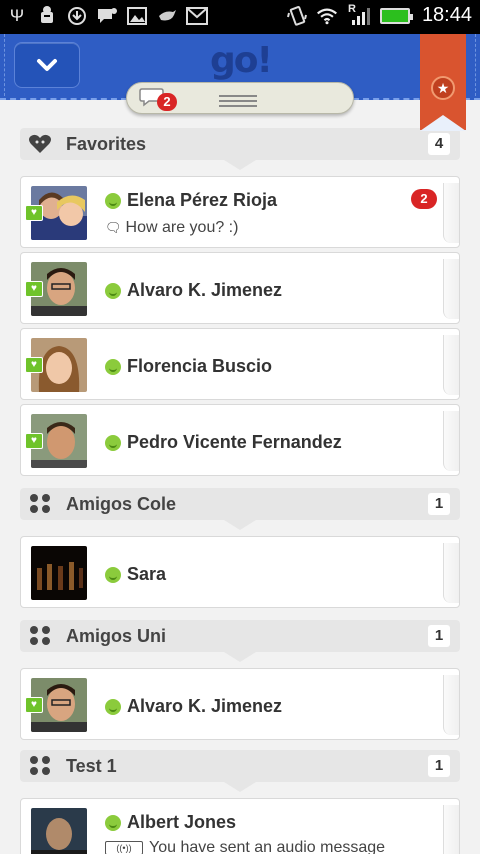 The height and width of the screenshot is (854, 480). Describe the element at coordinates (238, 102) in the screenshot. I see `drag-handle` at that location.